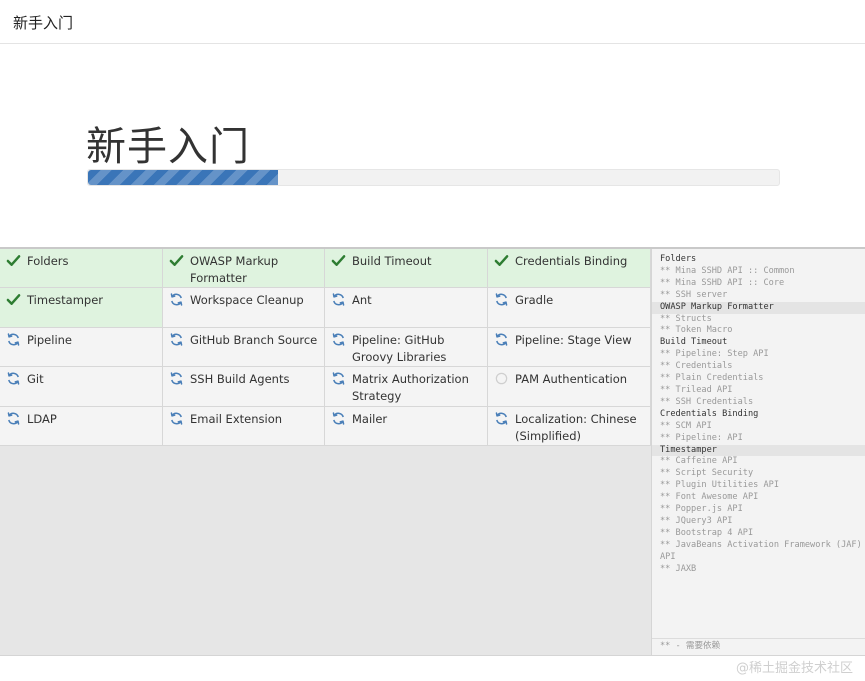  Describe the element at coordinates (35, 379) in the screenshot. I see `plugin-name: Git` at that location.